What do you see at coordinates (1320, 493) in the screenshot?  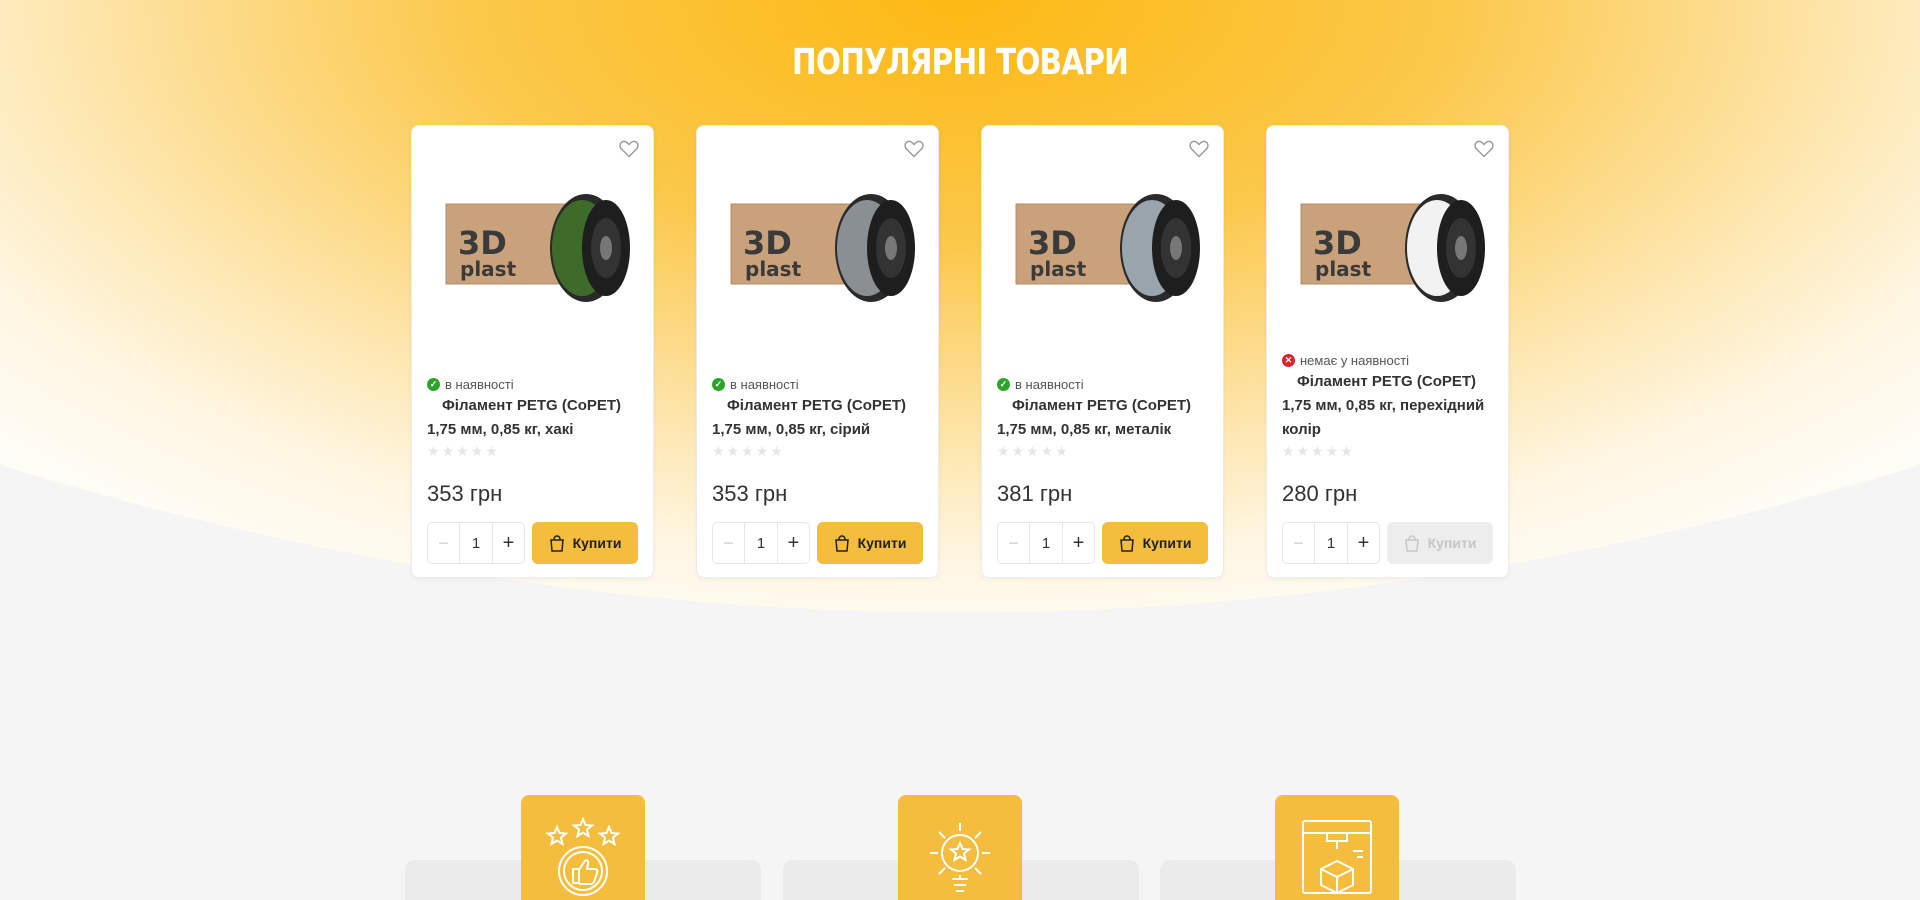 I see `product-price: 280 грн` at bounding box center [1320, 493].